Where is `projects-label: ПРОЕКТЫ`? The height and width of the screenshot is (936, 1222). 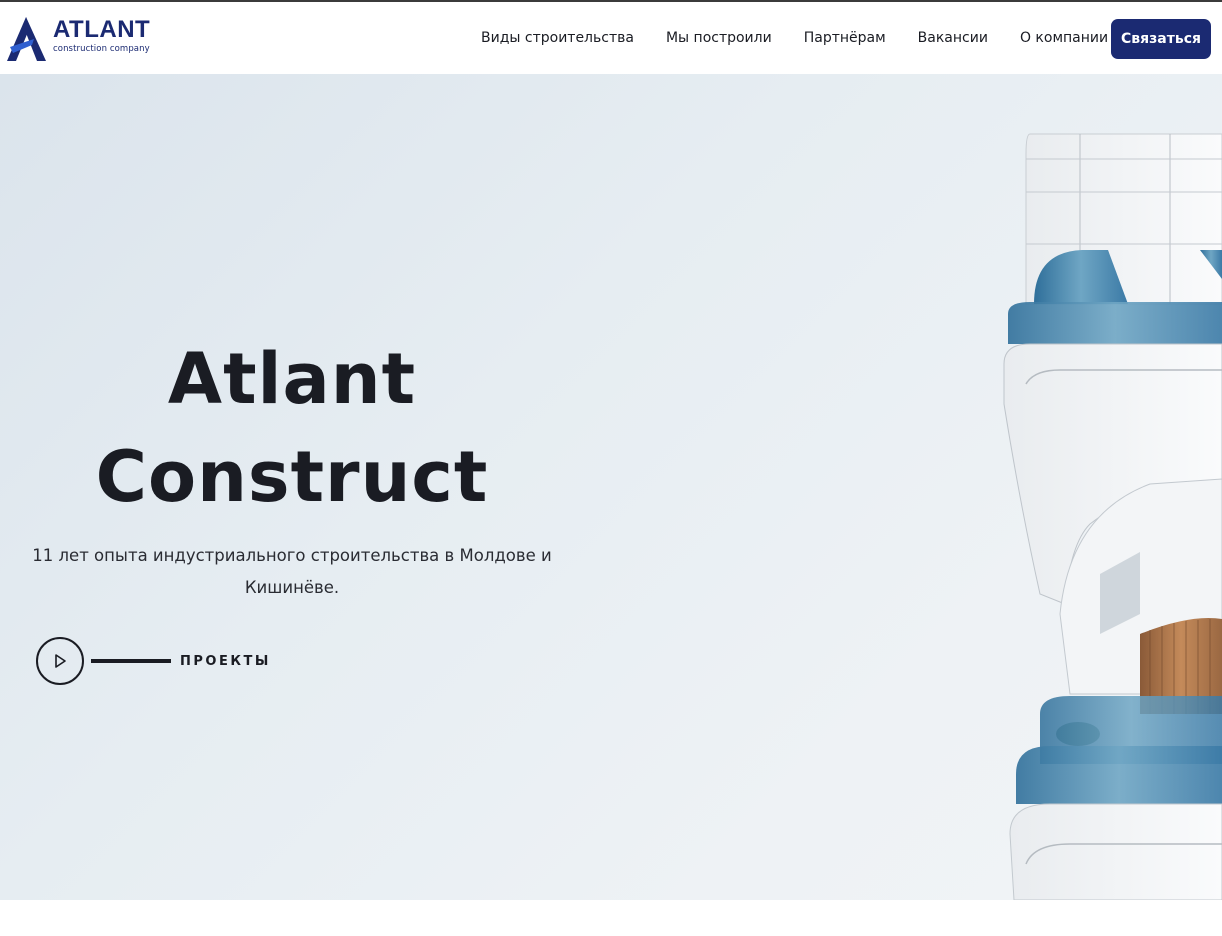
projects-label: ПРОЕКТЫ is located at coordinates (225, 661).